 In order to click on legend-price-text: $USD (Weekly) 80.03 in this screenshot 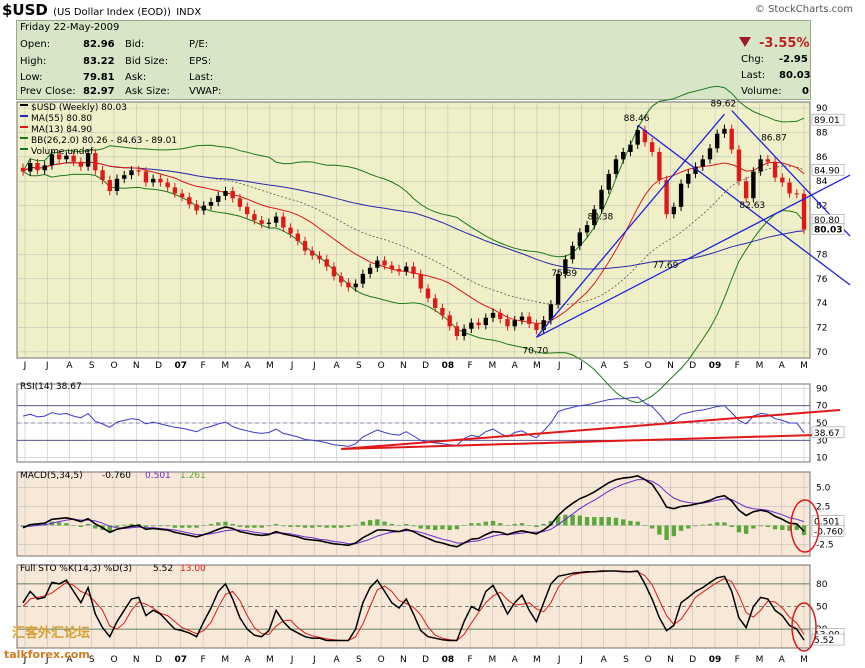, I will do `click(79, 108)`.